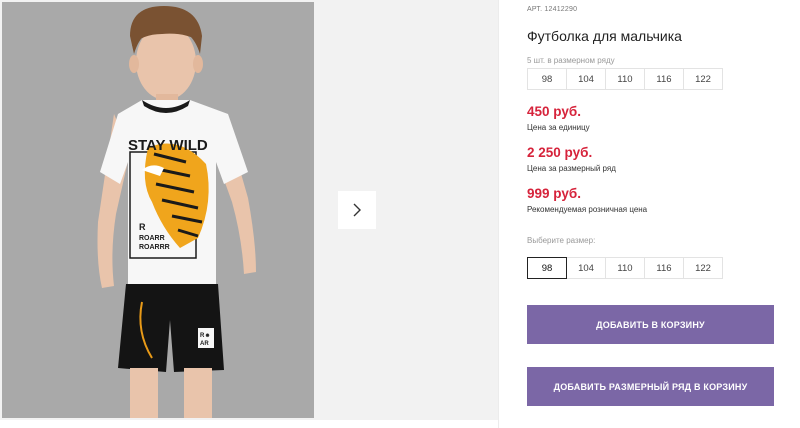 This screenshot has height=428, width=800. I want to click on size-option-122: 122, so click(703, 268).